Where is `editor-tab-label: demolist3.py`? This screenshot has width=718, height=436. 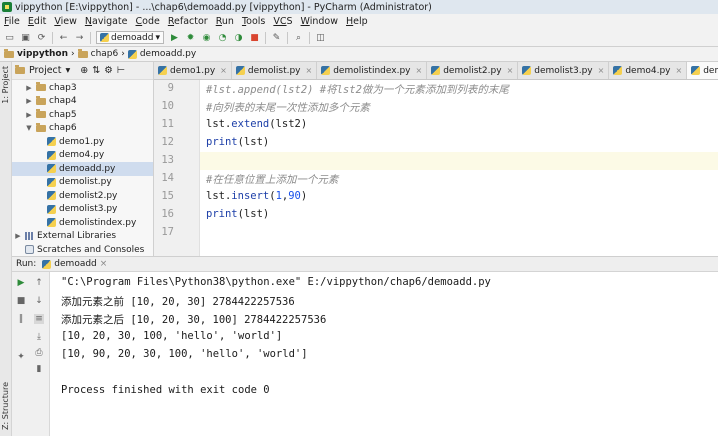 editor-tab-label: demolist3.py is located at coordinates (563, 70).